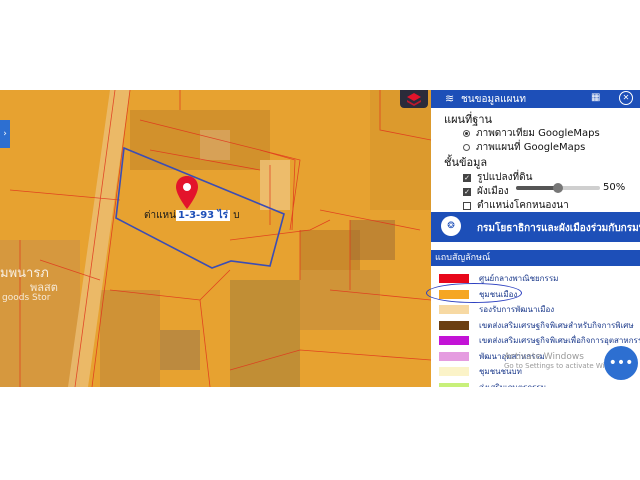 The image size is (640, 480). Describe the element at coordinates (537, 188) in the screenshot. I see `opacity-slider-fill` at that location.